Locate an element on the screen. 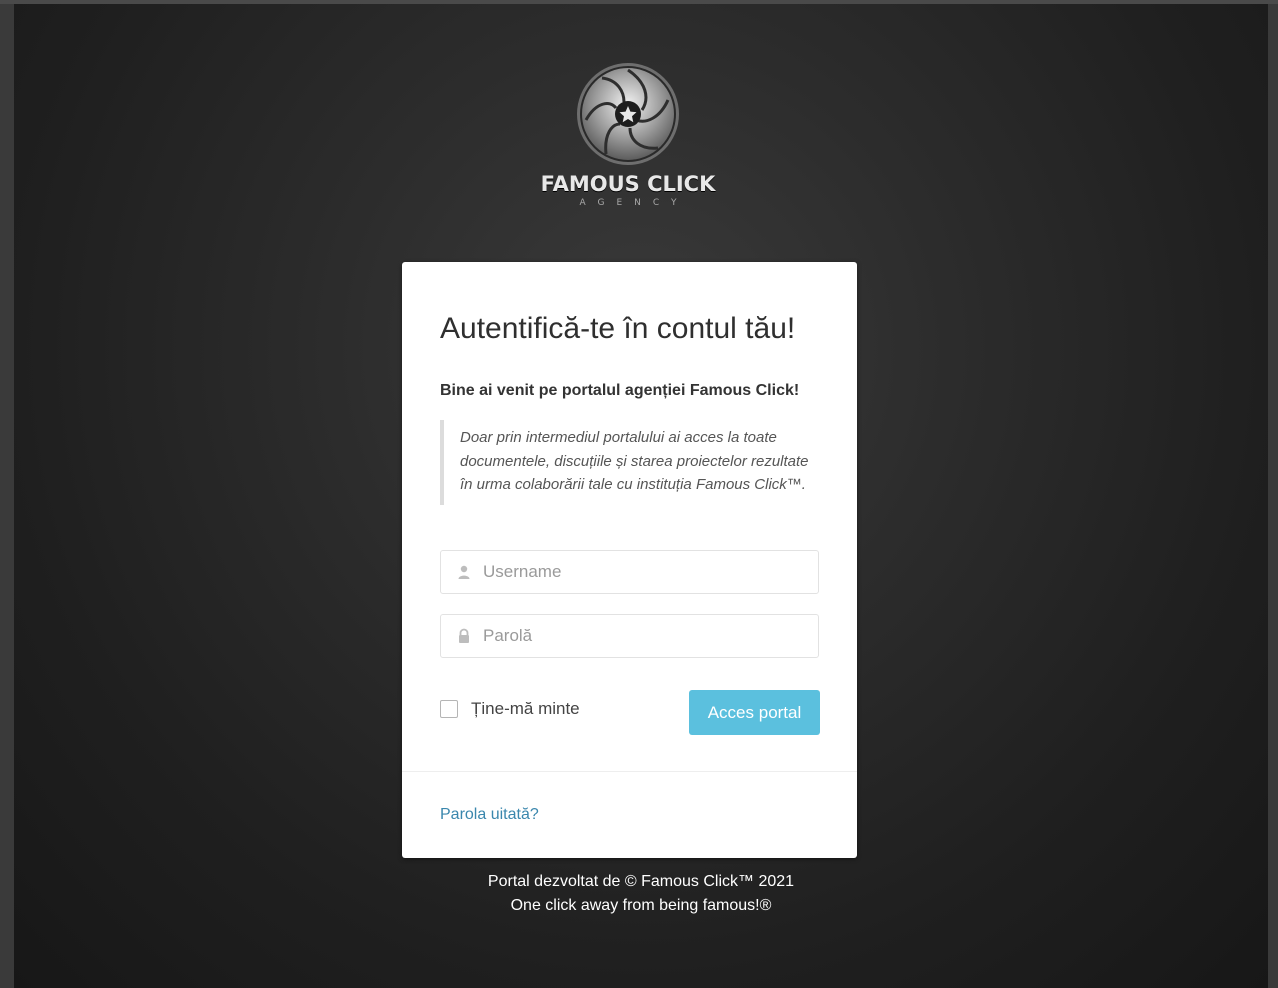 The image size is (1278, 988). page-title: Autentifică-te în contul tău! is located at coordinates (618, 328).